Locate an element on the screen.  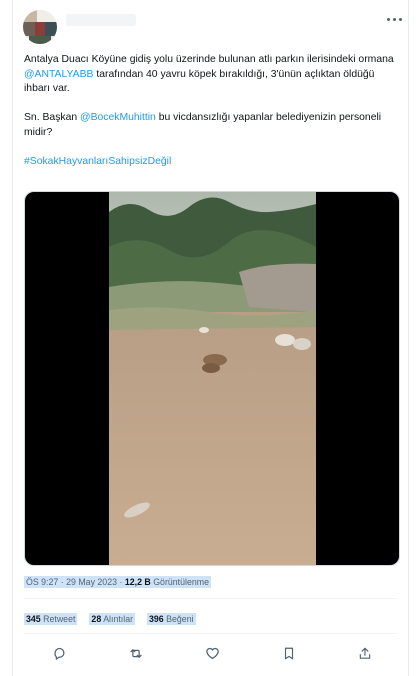
bookmark-icon is located at coordinates (289, 653).